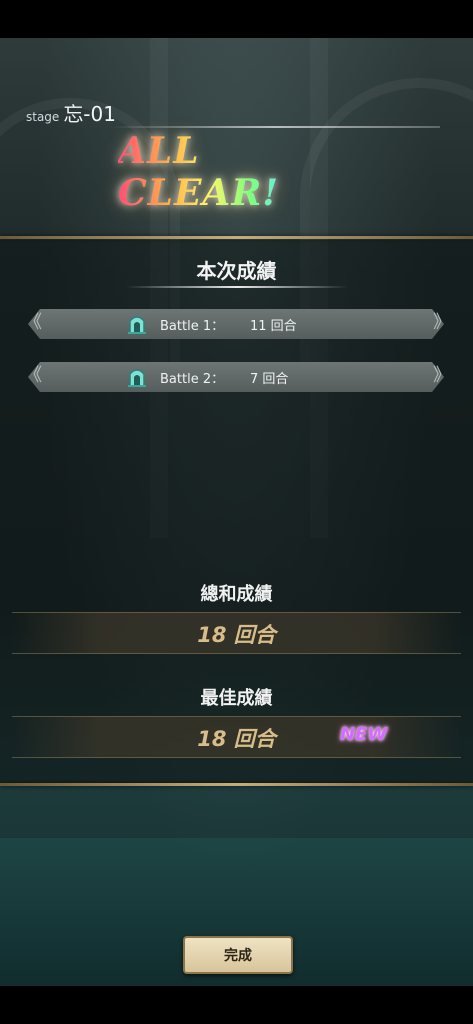 The image size is (473, 1024). I want to click on top-gold-divider, so click(236, 237).